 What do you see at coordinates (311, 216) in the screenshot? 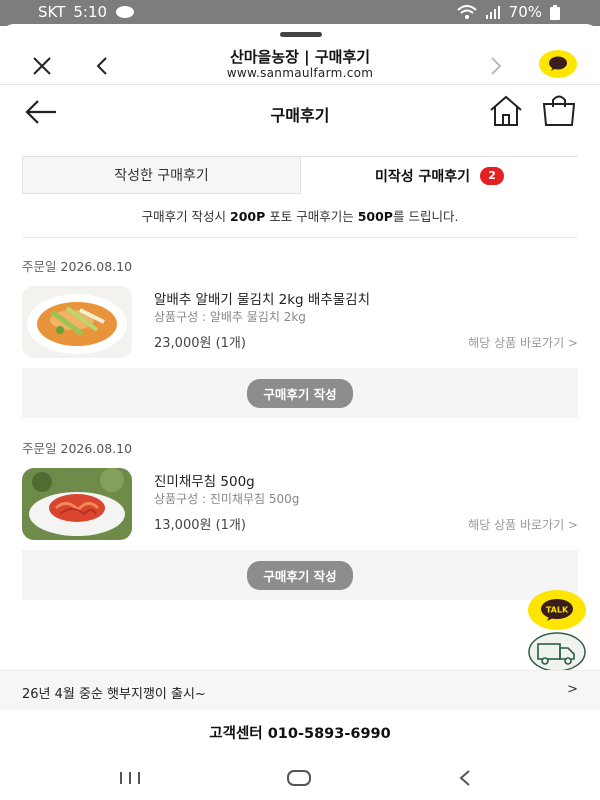
I see `notice-text: 포토 구매후기는` at bounding box center [311, 216].